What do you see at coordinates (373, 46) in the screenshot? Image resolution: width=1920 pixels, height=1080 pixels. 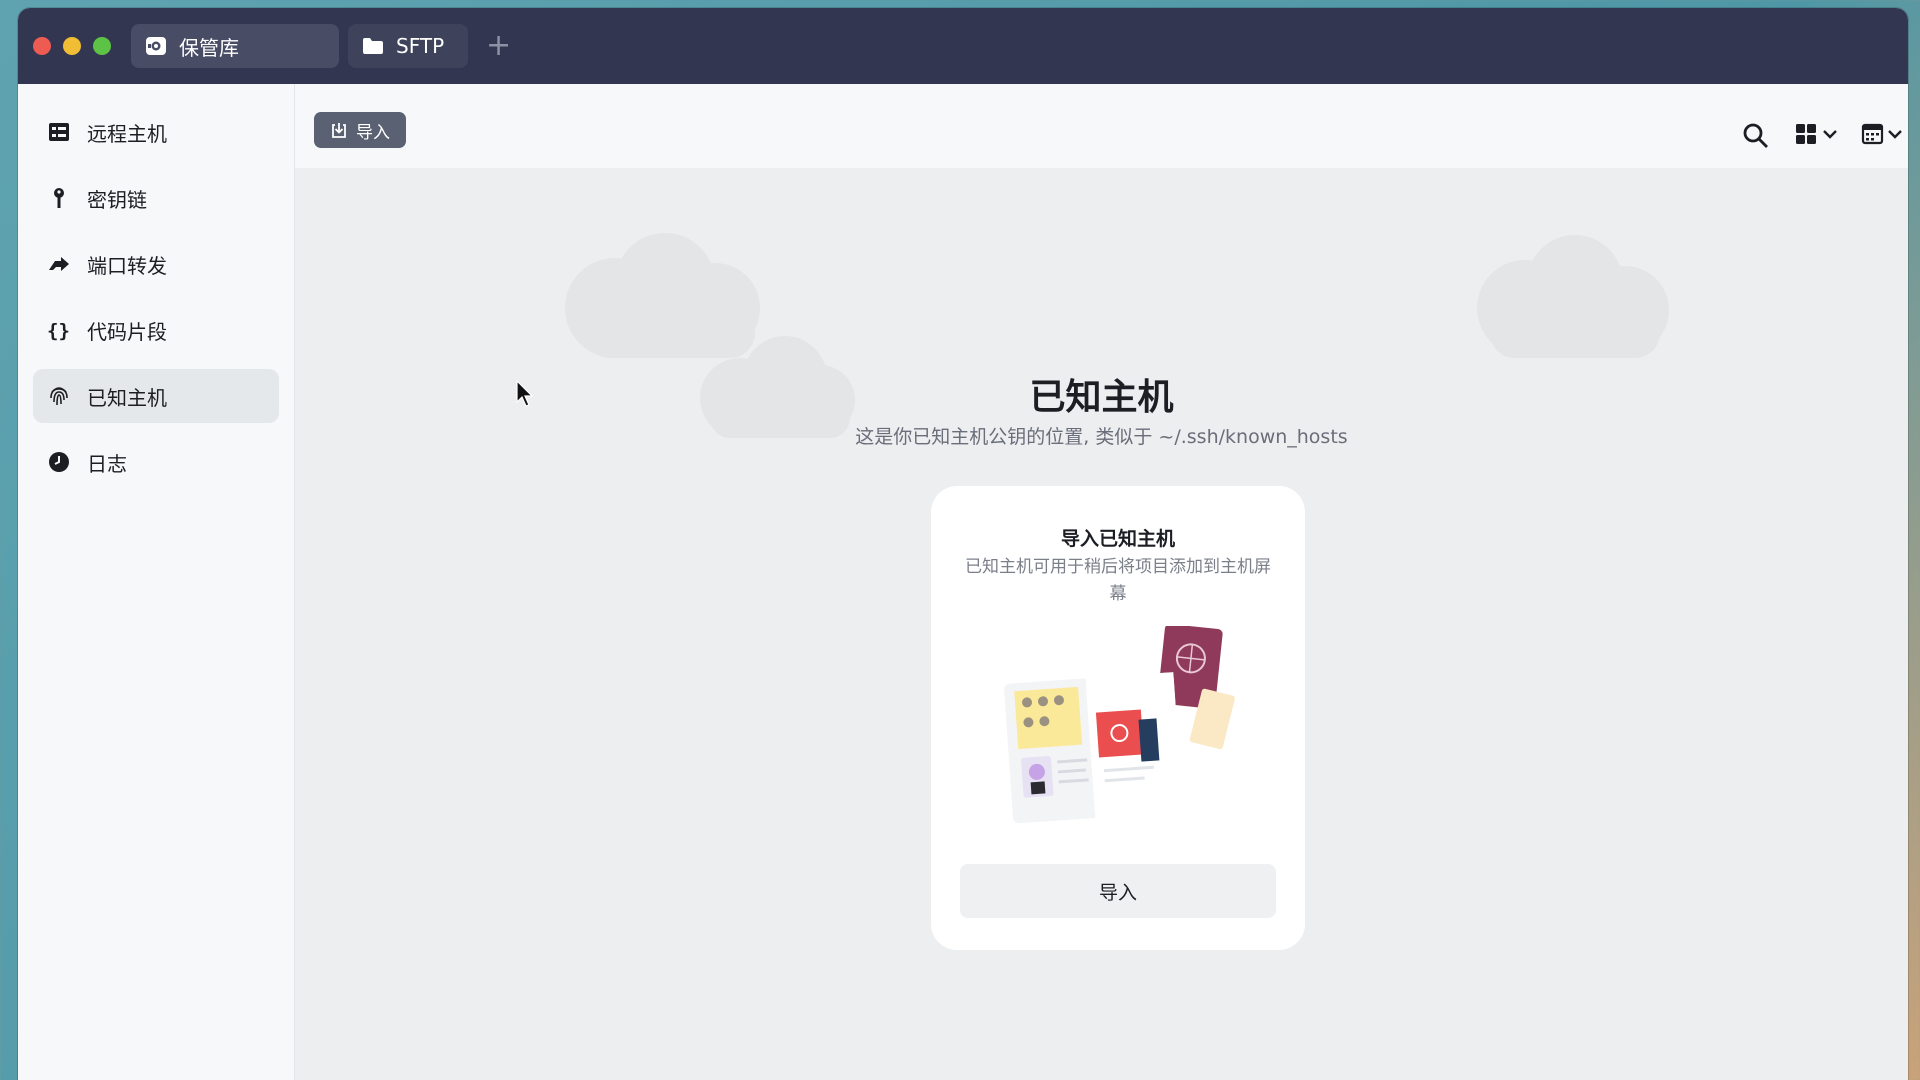 I see `folder-icon` at bounding box center [373, 46].